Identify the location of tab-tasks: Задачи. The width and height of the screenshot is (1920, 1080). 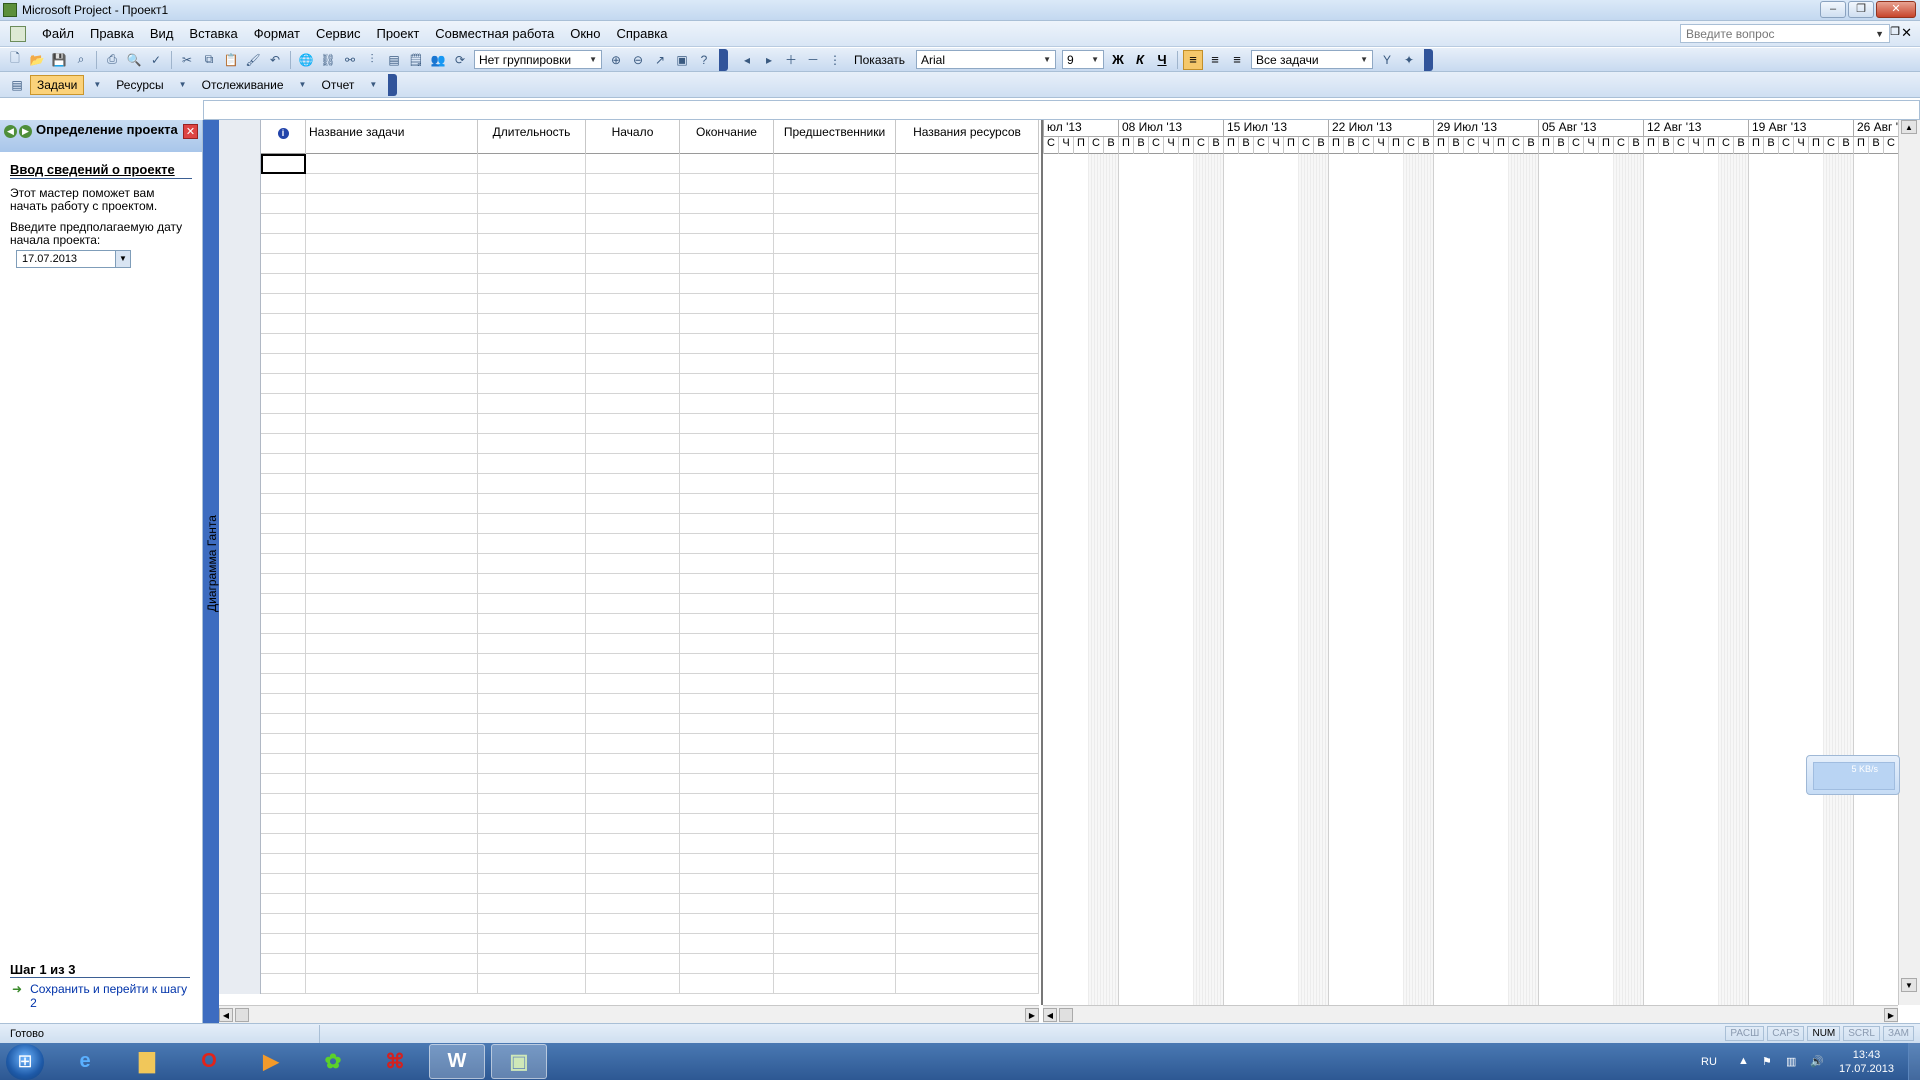
(57, 84).